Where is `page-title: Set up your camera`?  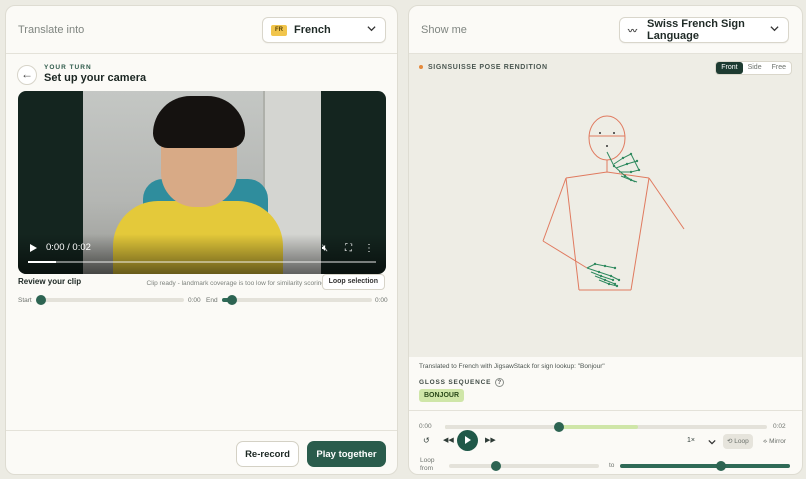
page-title: Set up your camera is located at coordinates (95, 78).